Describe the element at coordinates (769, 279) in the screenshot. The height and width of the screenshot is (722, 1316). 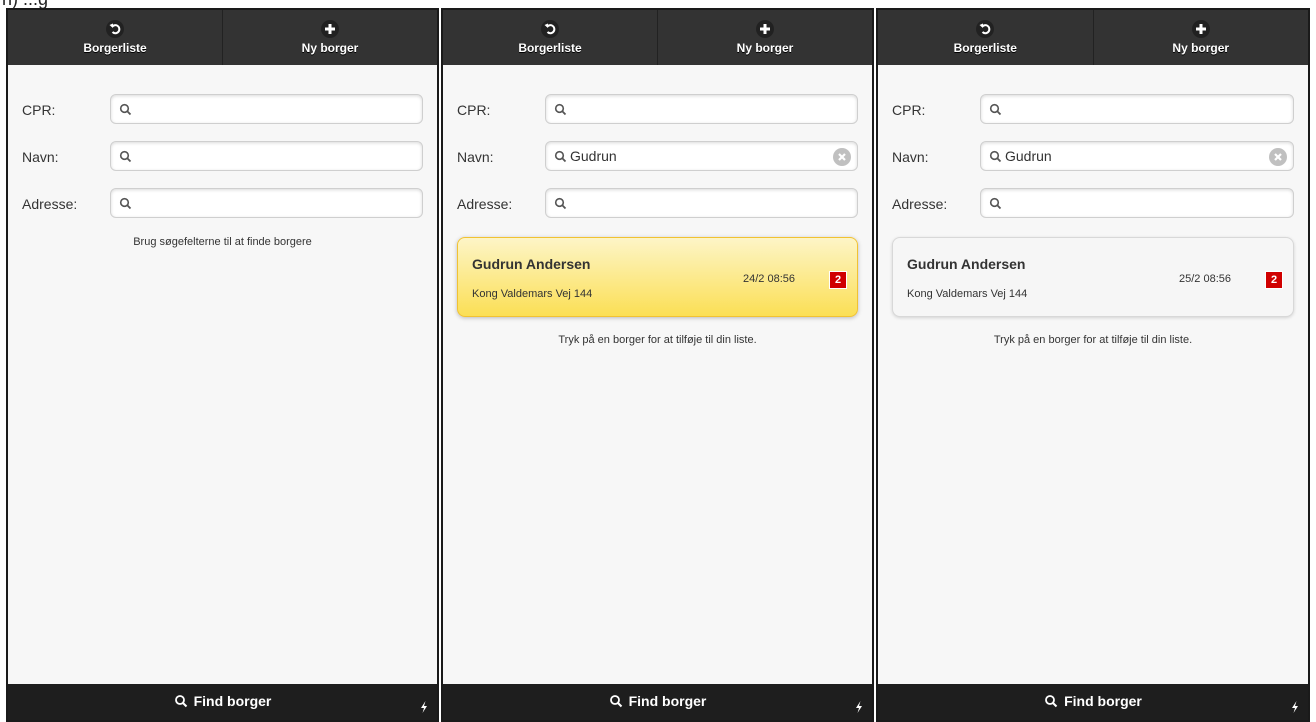
I see `citizen-timestamp: 24/2 08:56` at that location.